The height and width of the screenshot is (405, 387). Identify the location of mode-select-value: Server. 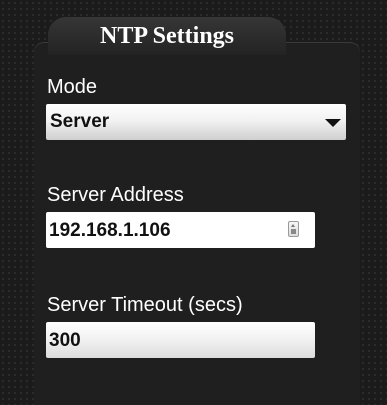
(80, 121).